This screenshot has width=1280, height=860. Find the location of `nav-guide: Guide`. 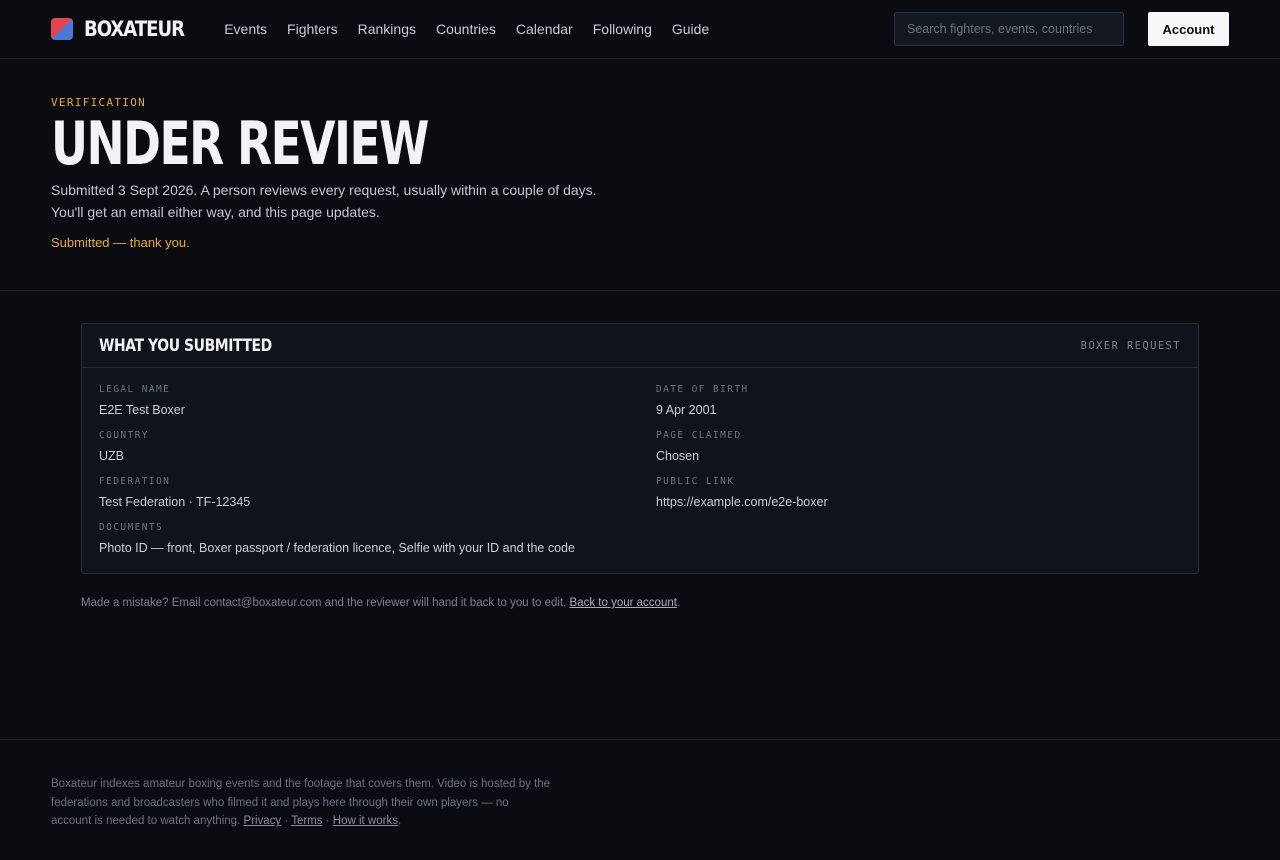

nav-guide: Guide is located at coordinates (690, 29).